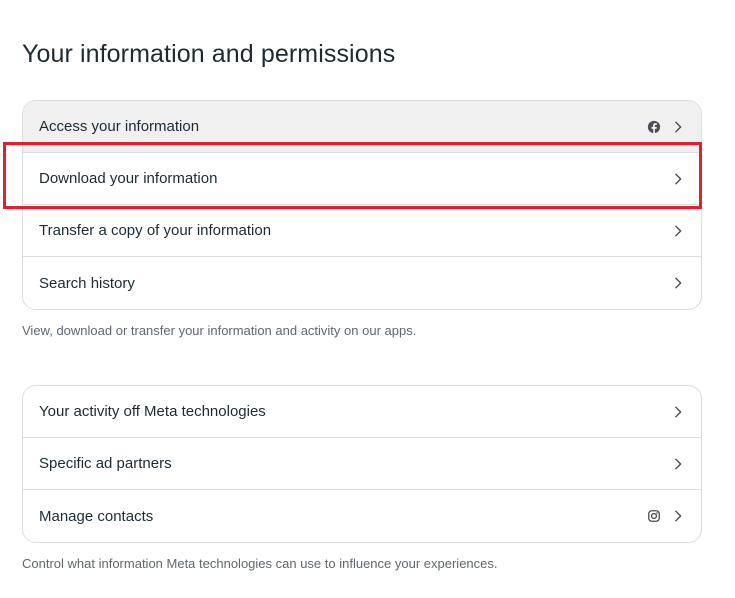 The width and height of the screenshot is (735, 598). I want to click on row-label: Search history, so click(87, 283).